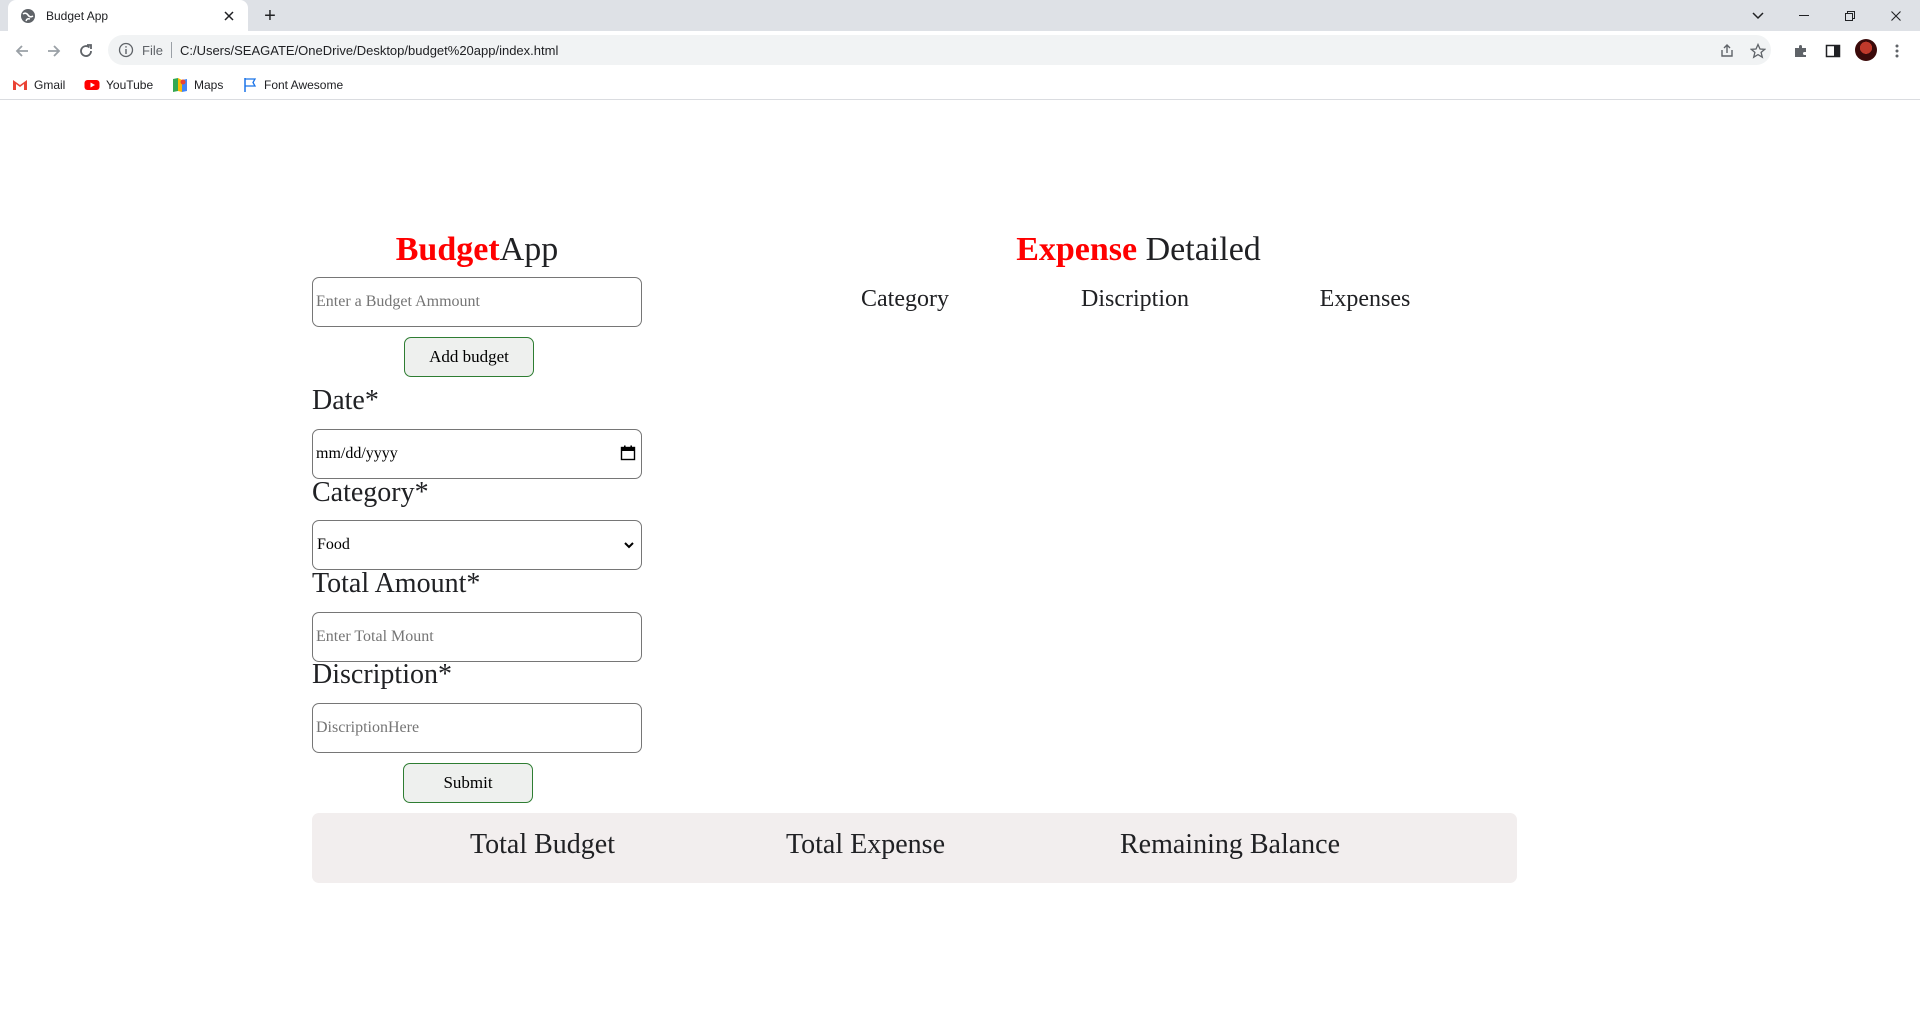  I want to click on remaining-balance-label: Remaining Balance, so click(1230, 844).